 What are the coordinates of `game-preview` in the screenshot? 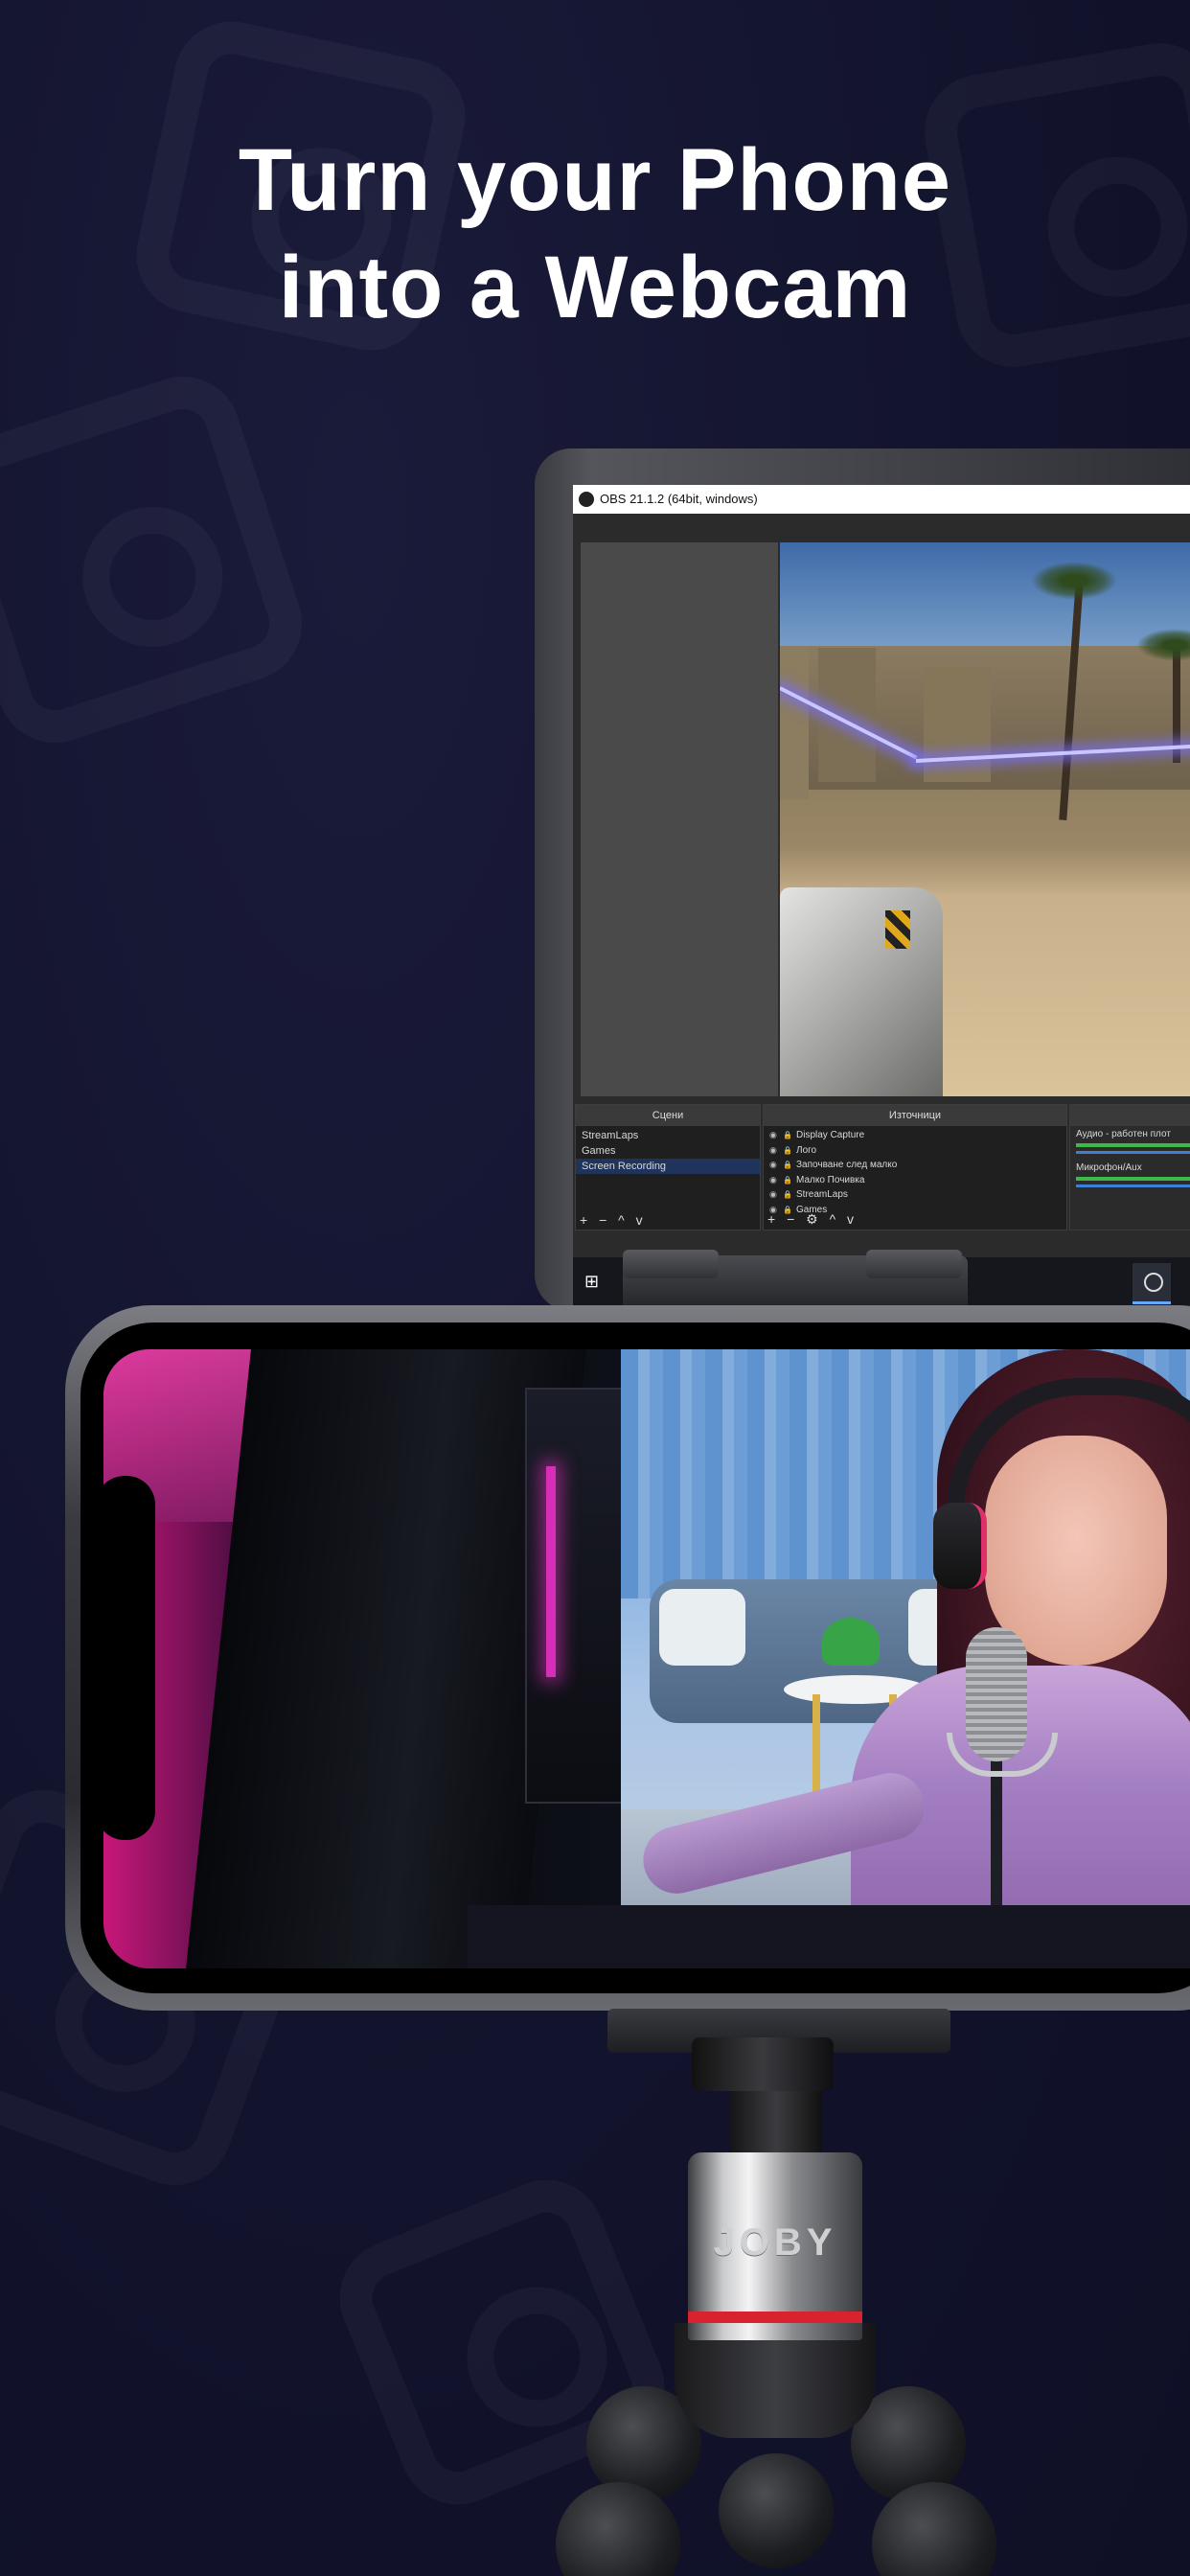 It's located at (985, 819).